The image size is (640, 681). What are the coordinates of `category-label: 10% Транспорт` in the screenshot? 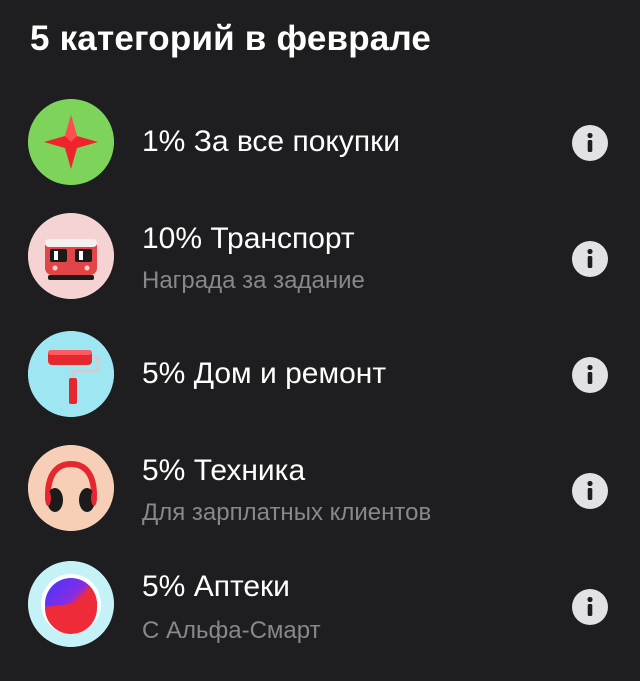 It's located at (248, 238).